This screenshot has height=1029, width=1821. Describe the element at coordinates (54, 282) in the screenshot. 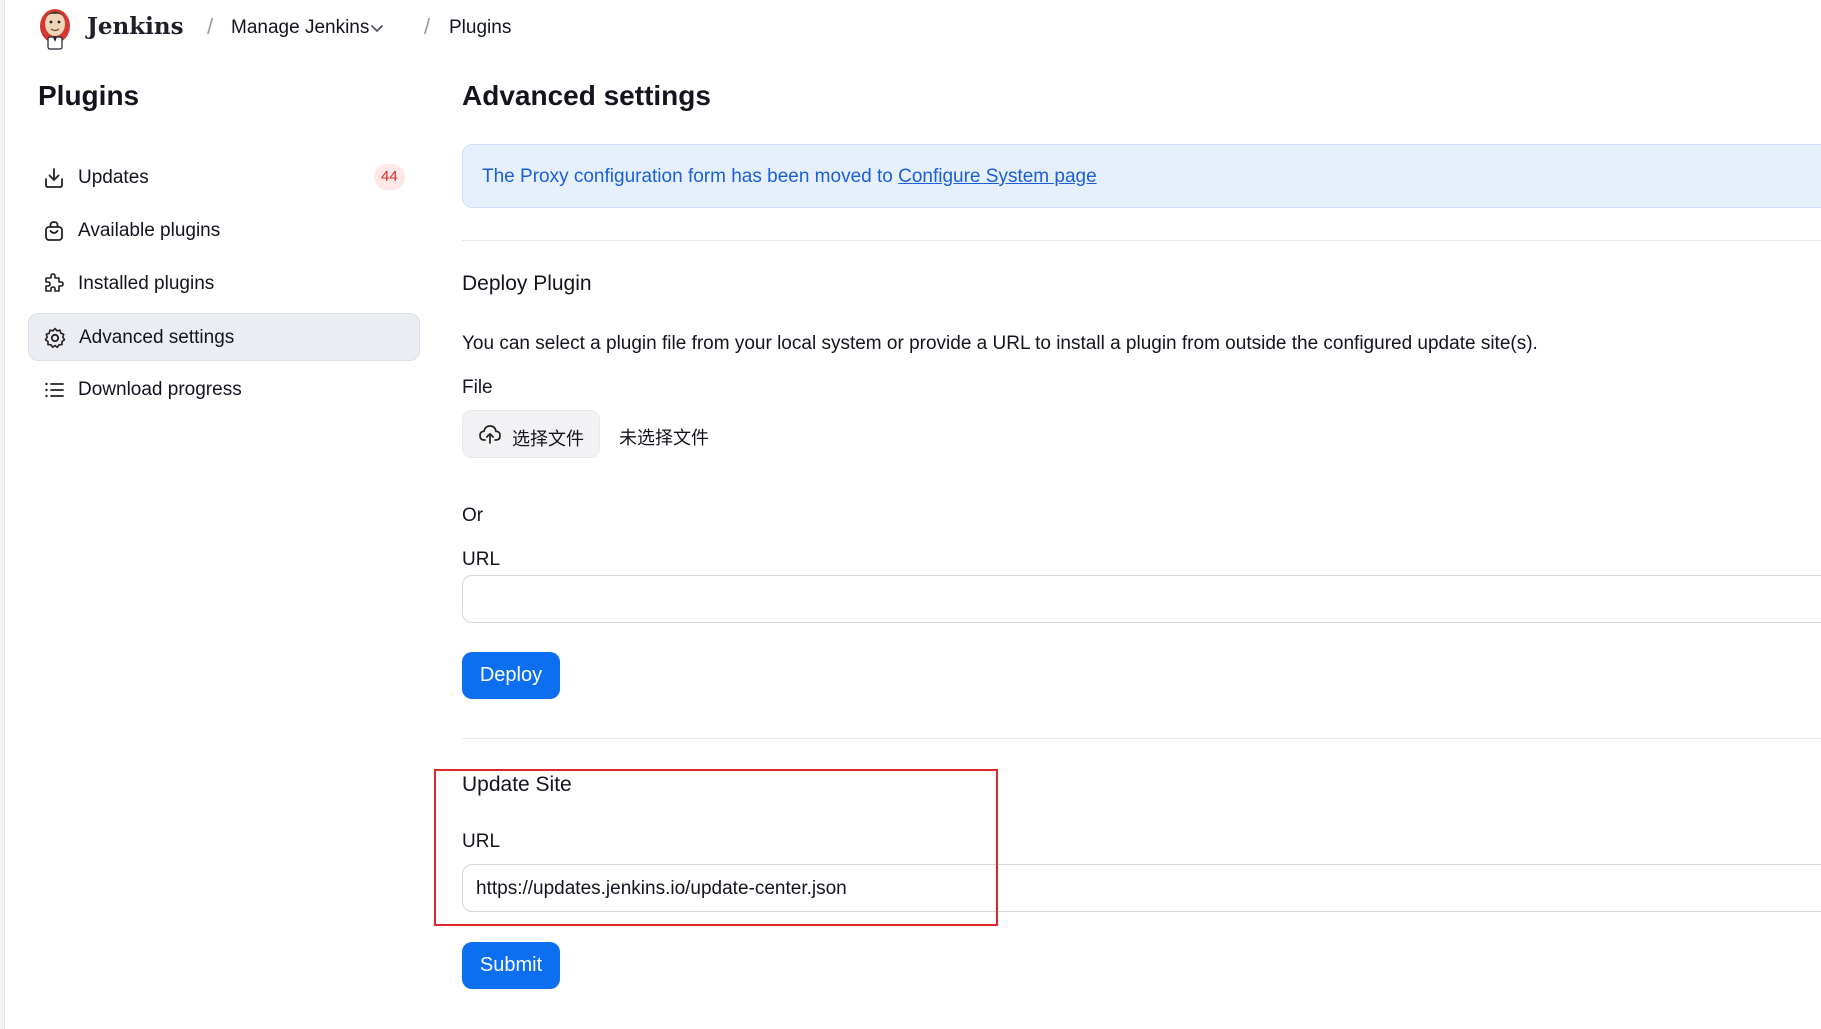

I see `puzzle-icon` at that location.